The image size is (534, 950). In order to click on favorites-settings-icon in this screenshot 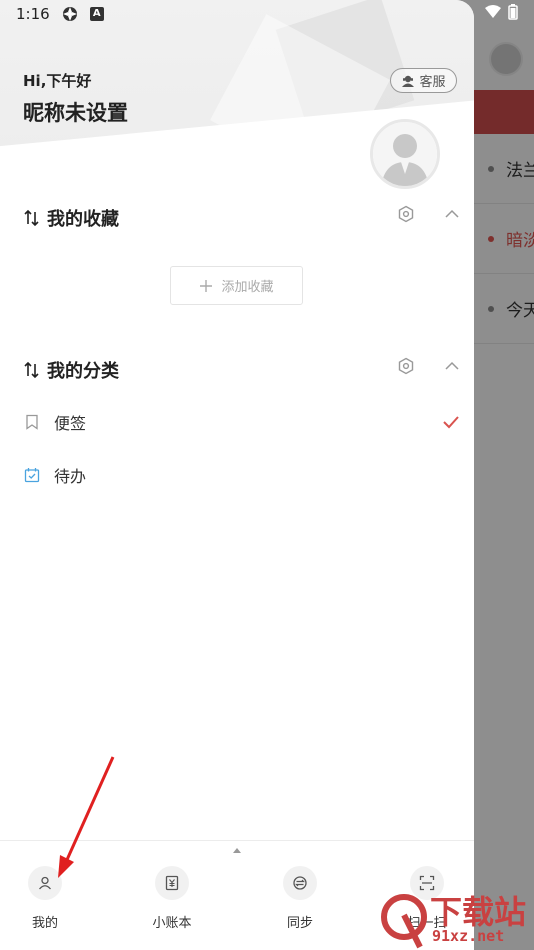, I will do `click(406, 214)`.